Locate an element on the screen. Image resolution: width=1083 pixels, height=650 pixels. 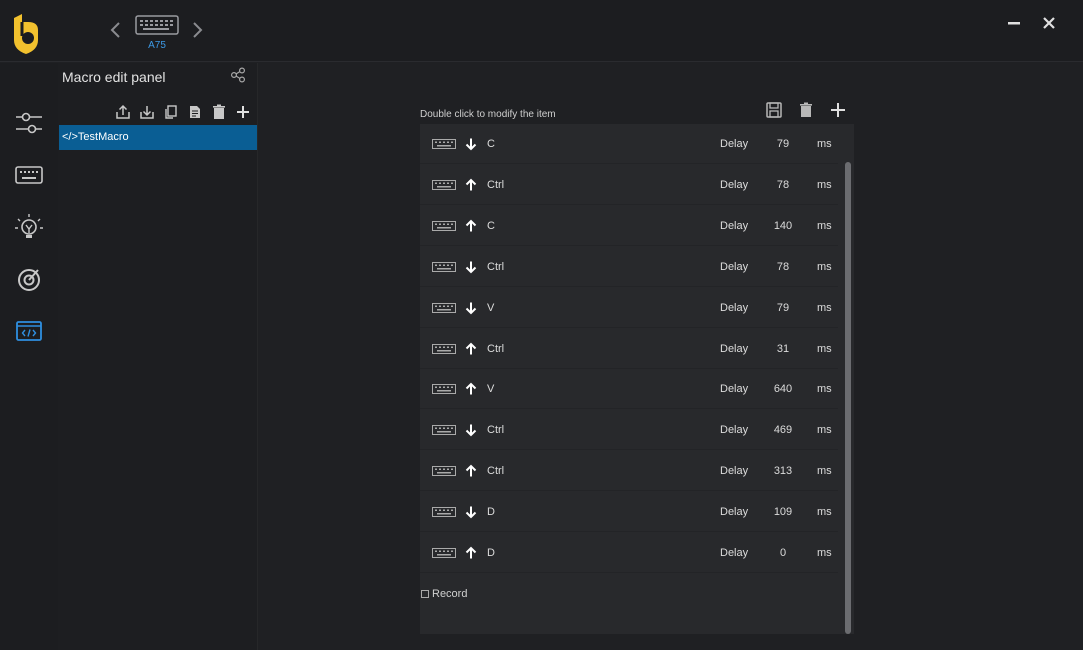
keyboard-icon is located at coordinates (29, 175).